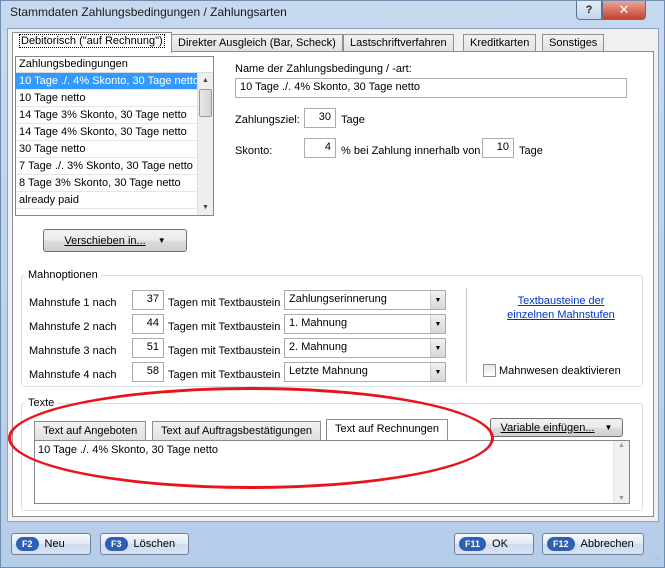 The height and width of the screenshot is (568, 665). I want to click on dunning-days-field: 44, so click(148, 324).